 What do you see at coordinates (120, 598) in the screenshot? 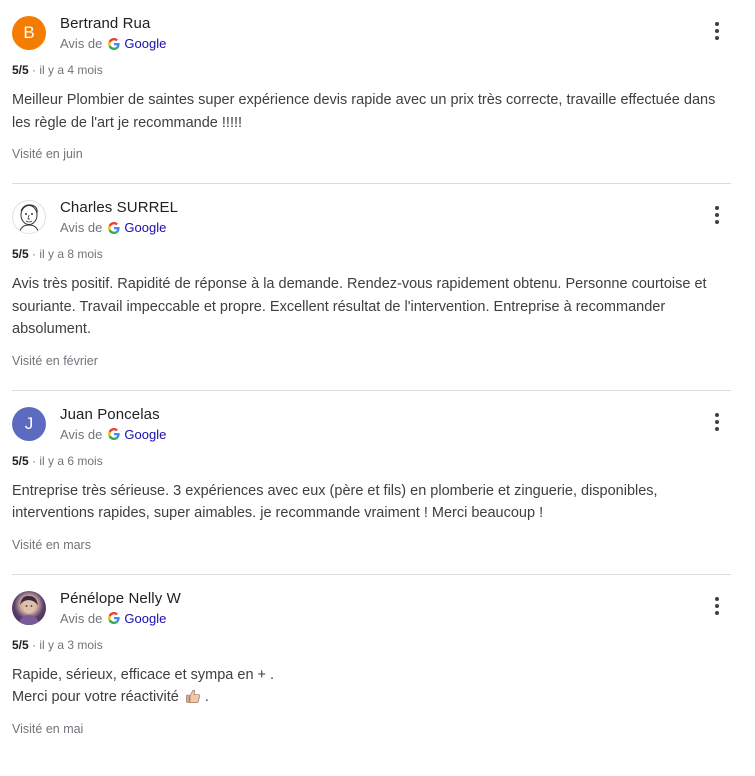
I see `author-name: Pénélope Nelly W` at bounding box center [120, 598].